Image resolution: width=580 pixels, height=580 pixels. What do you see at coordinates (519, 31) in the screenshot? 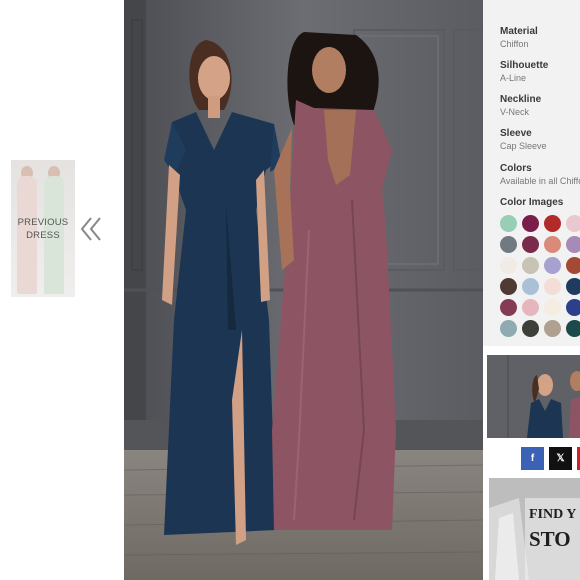
I see `spec-label: Material` at bounding box center [519, 31].